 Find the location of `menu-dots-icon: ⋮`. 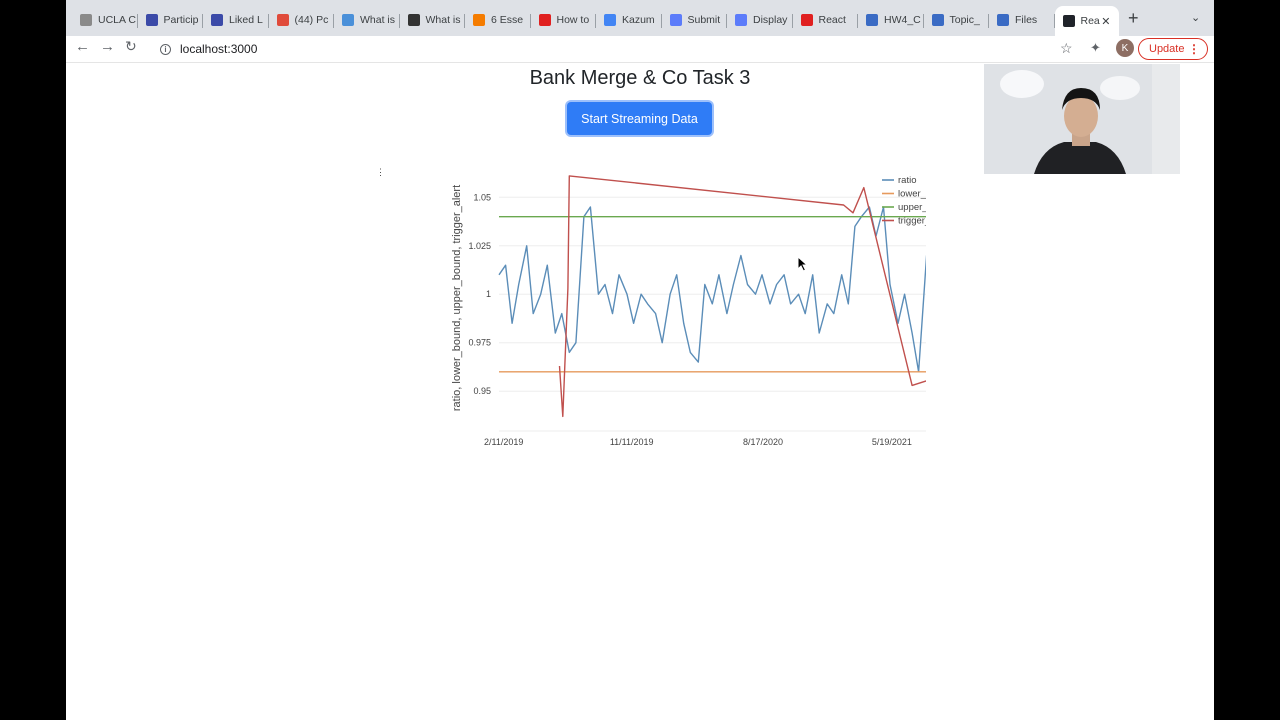

menu-dots-icon: ⋮ is located at coordinates (1194, 49).